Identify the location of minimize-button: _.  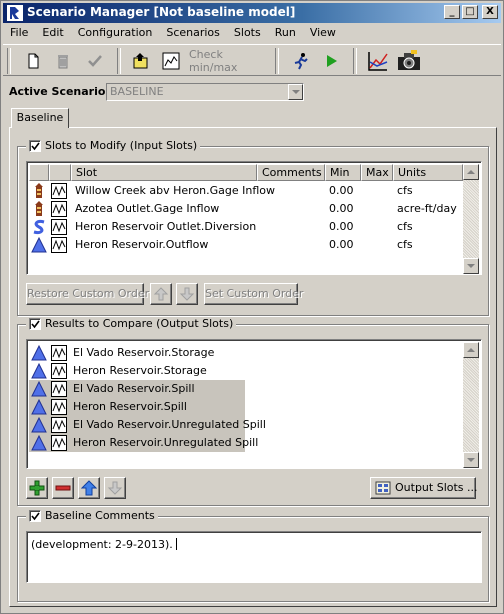
(452, 12).